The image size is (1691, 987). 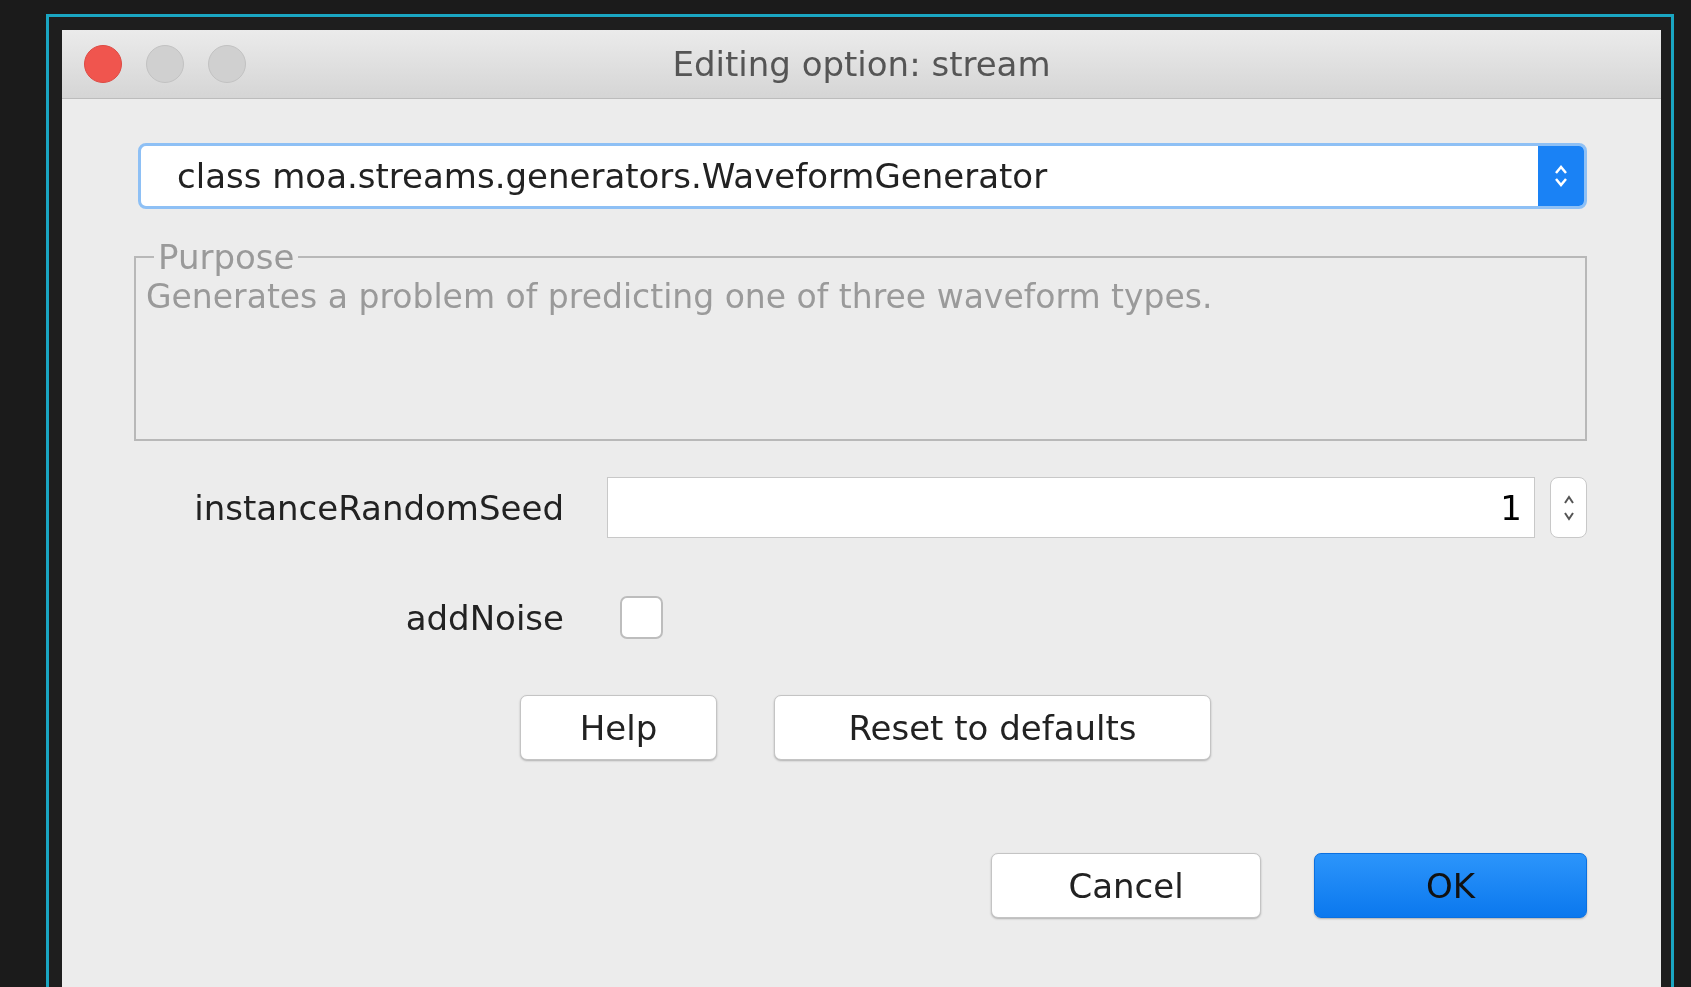 I want to click on number-field: 1, so click(x=1071, y=507).